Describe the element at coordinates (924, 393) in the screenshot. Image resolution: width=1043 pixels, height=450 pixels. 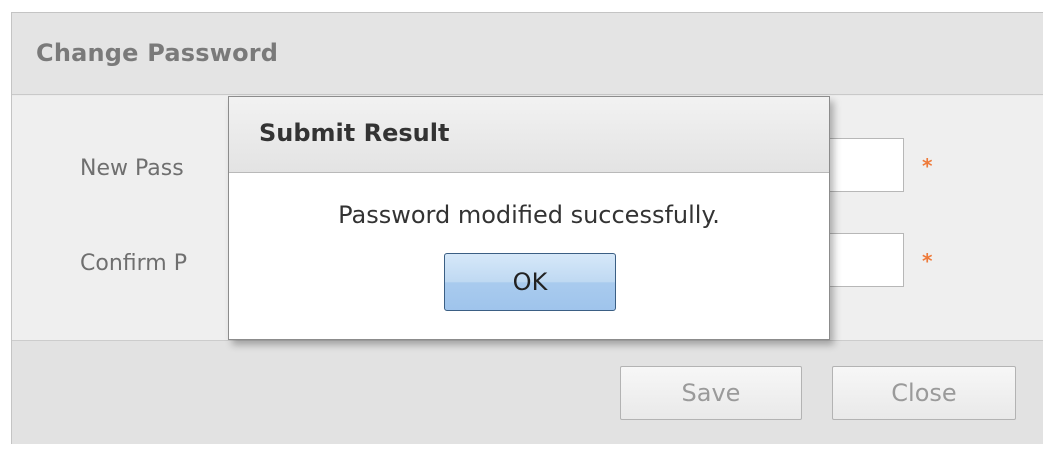
I see `close-button: Close` at that location.